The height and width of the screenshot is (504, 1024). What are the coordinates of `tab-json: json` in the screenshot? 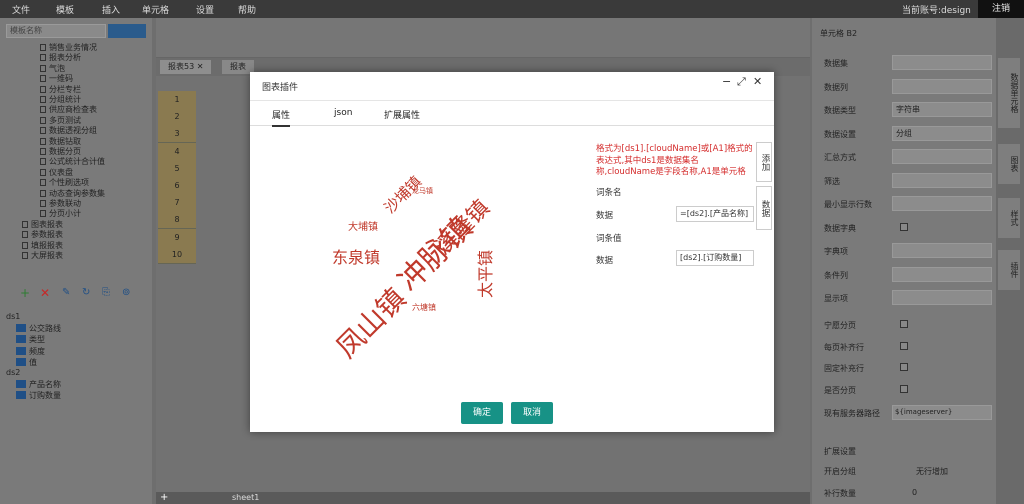 It's located at (343, 113).